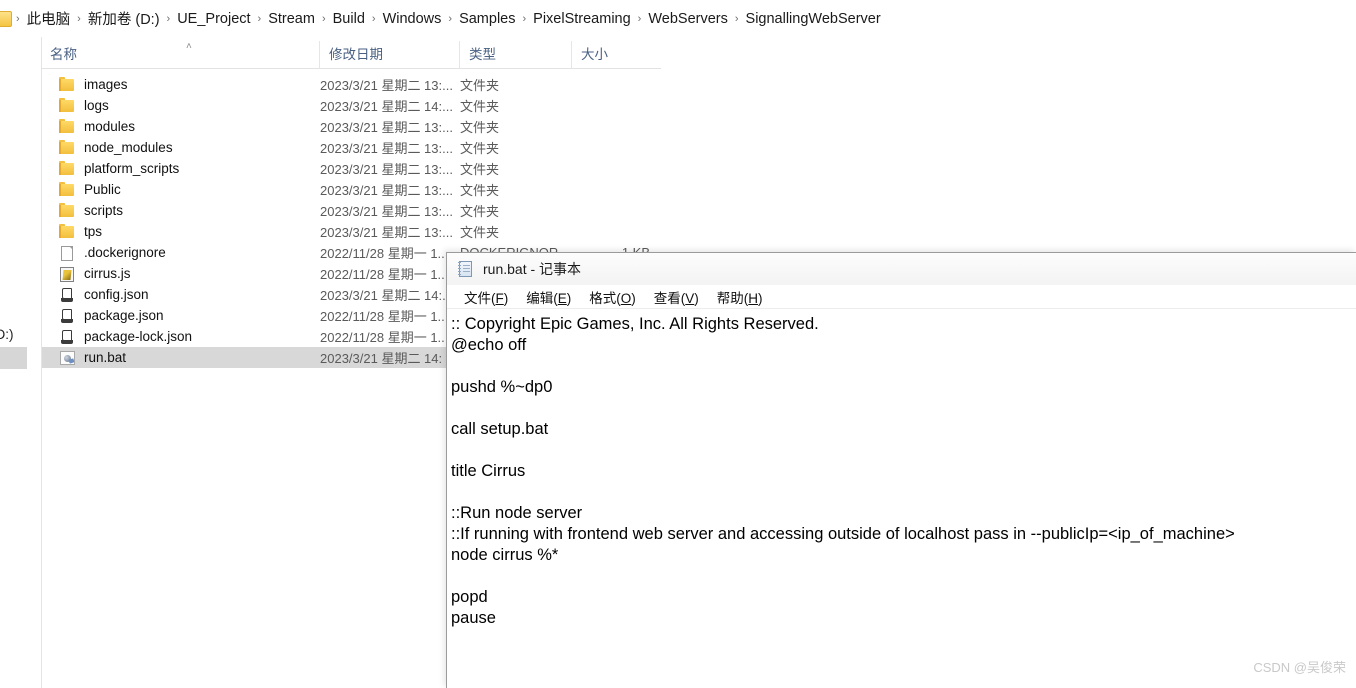 The height and width of the screenshot is (688, 1356). Describe the element at coordinates (548, 297) in the screenshot. I see `notepad-menu-item: 编辑(E)` at that location.